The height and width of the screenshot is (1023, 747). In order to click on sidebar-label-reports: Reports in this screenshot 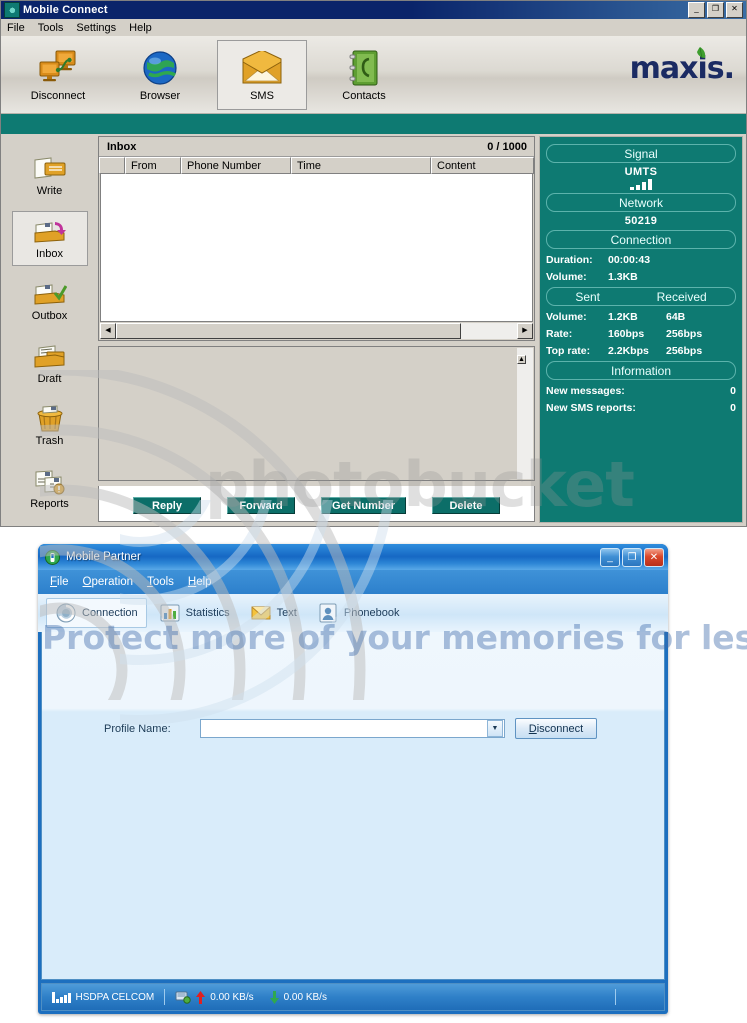, I will do `click(49, 503)`.